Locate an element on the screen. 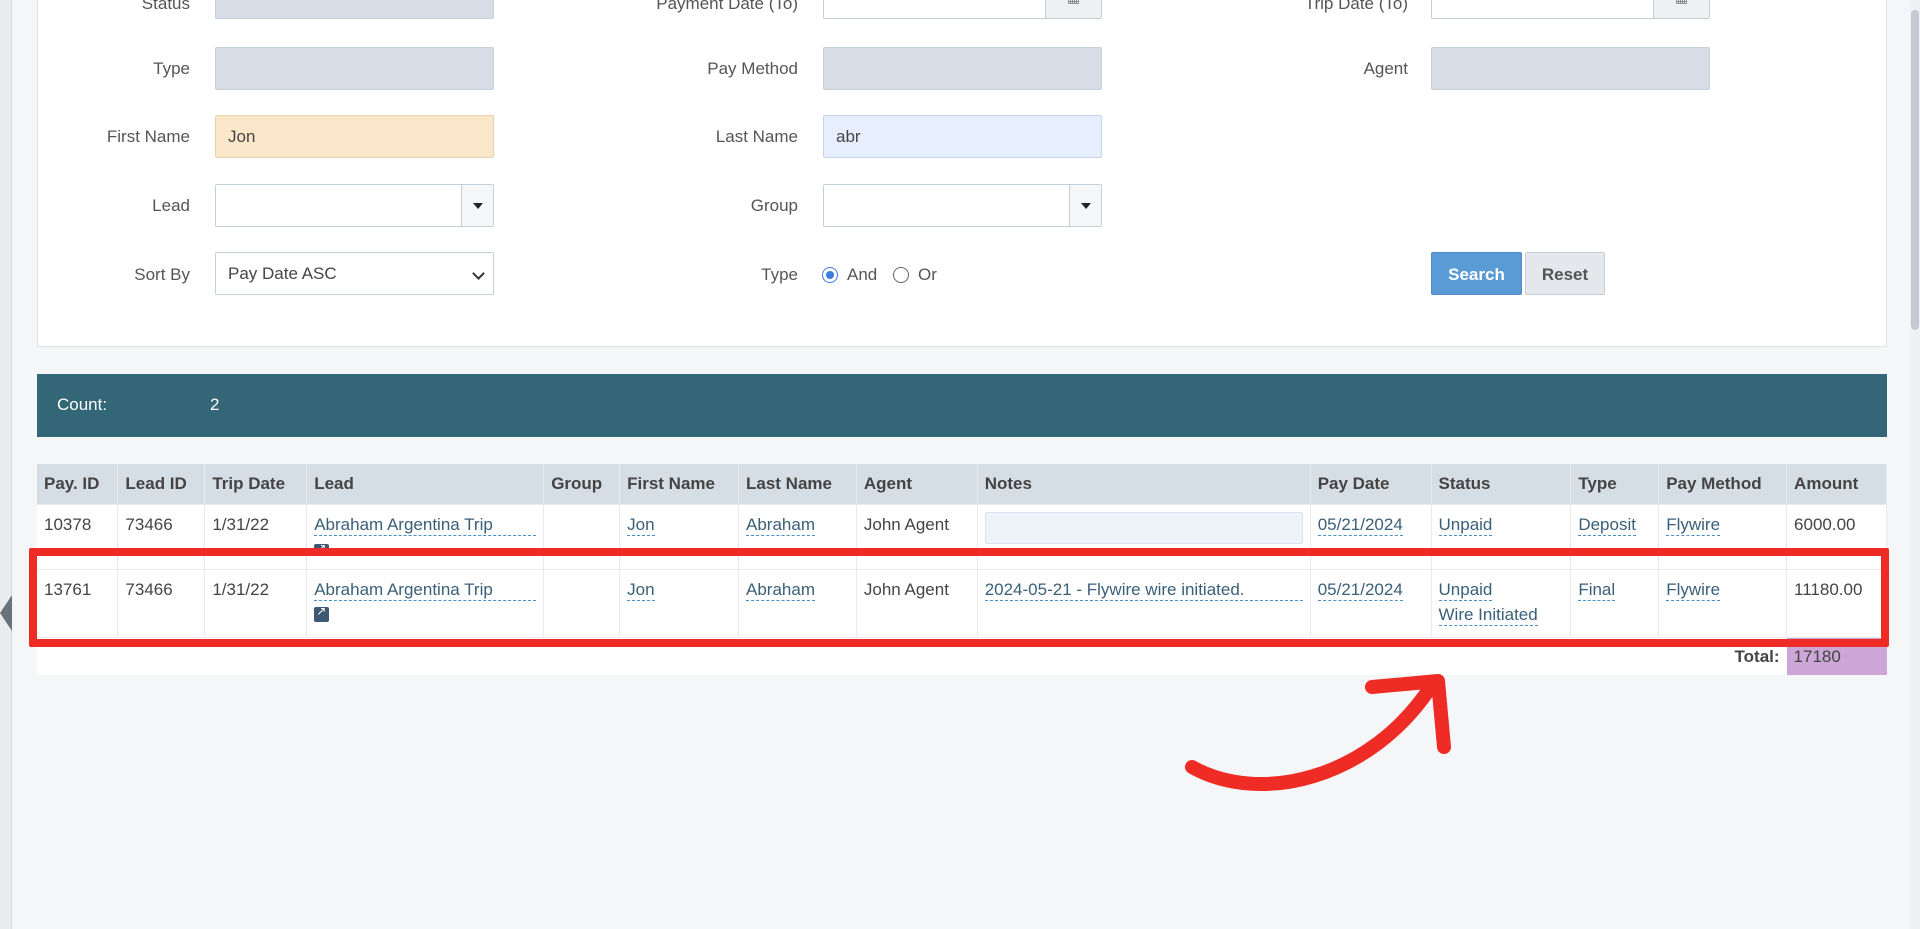  type-link: Deposit is located at coordinates (1607, 525).